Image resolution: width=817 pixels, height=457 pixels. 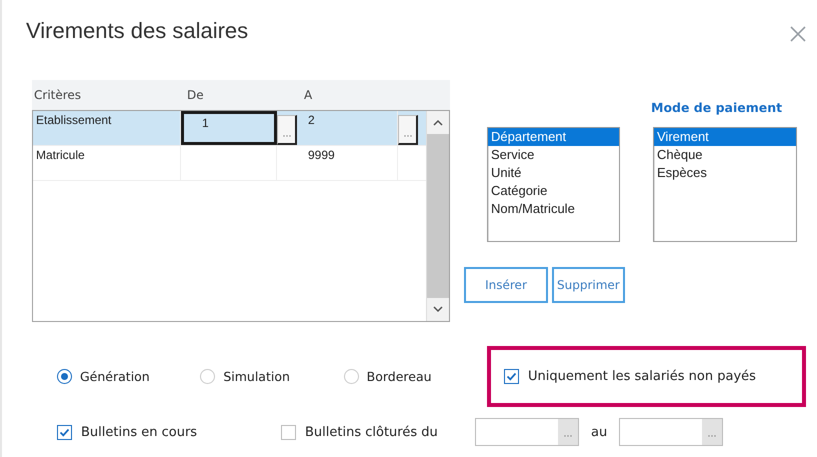 I want to click on column-header: Critères, so click(x=58, y=95).